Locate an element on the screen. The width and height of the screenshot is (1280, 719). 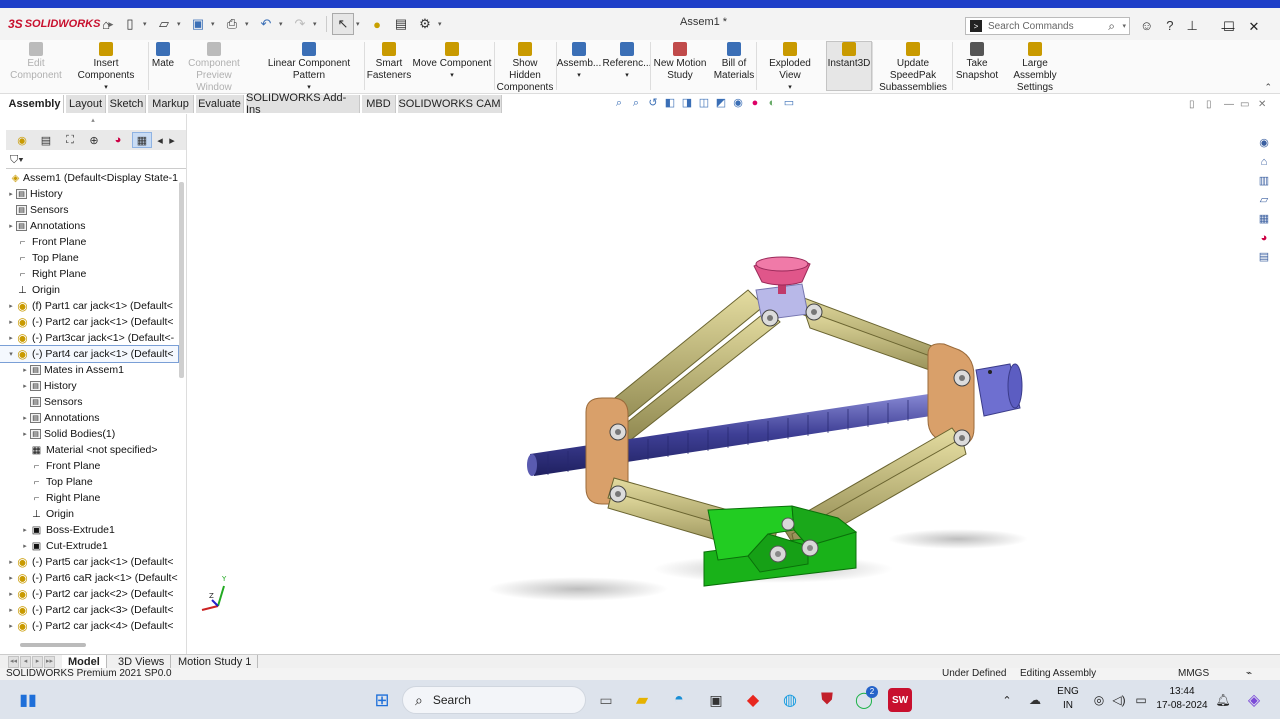
ribbon-button-new-motion-study: New Motion Study is located at coordinates (680, 62).